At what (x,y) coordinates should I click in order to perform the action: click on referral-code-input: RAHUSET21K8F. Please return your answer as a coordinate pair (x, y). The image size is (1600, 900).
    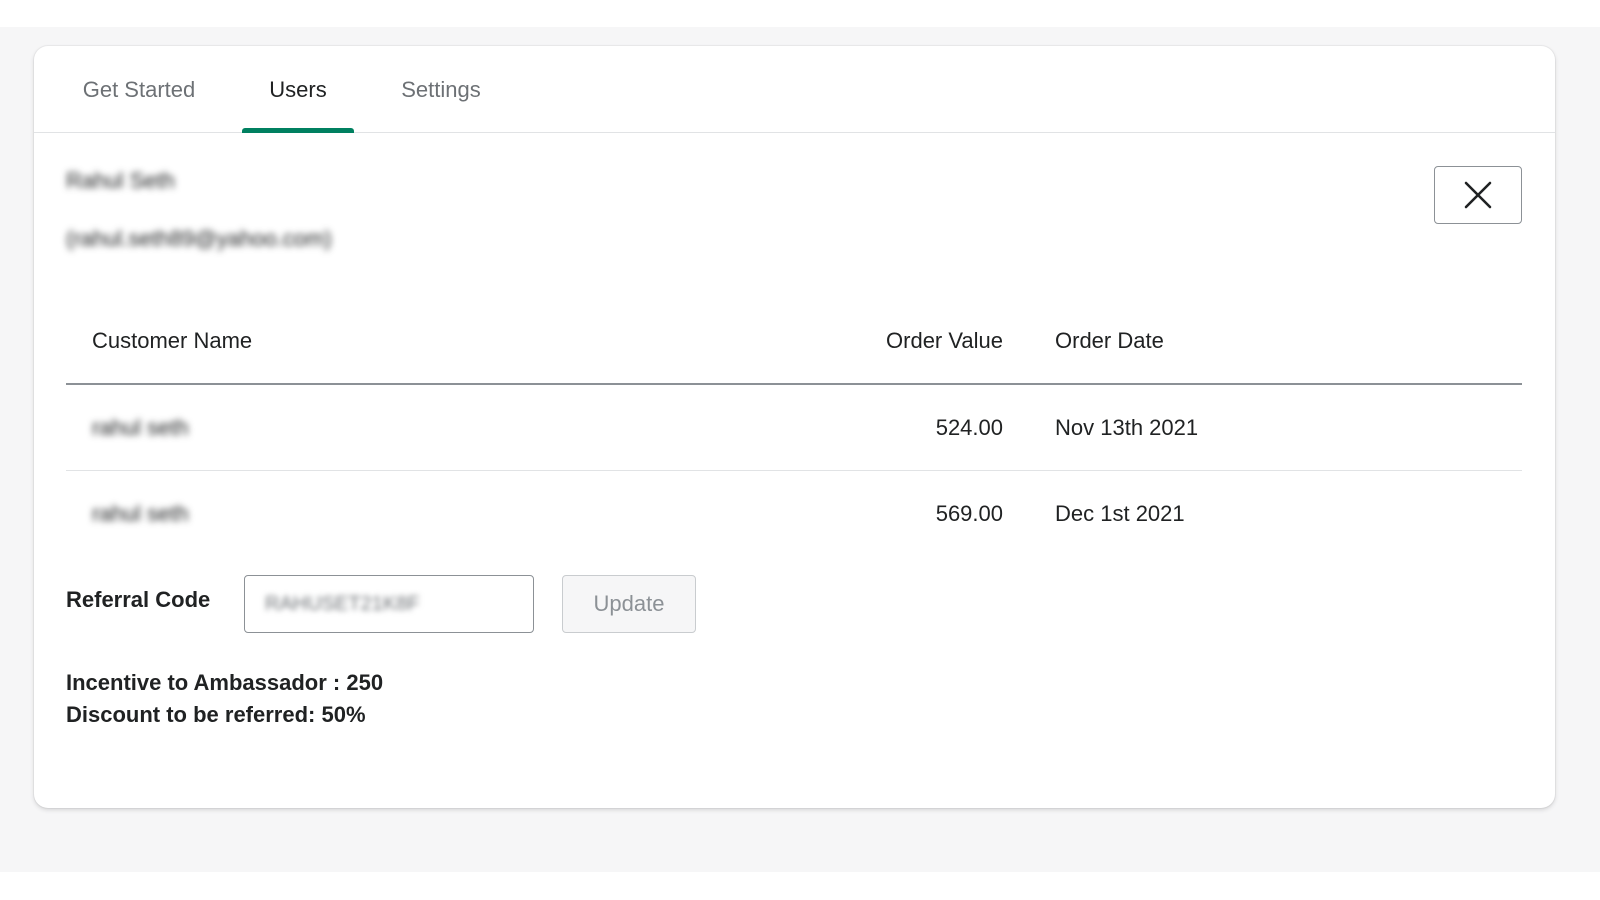
    Looking at the image, I should click on (389, 604).